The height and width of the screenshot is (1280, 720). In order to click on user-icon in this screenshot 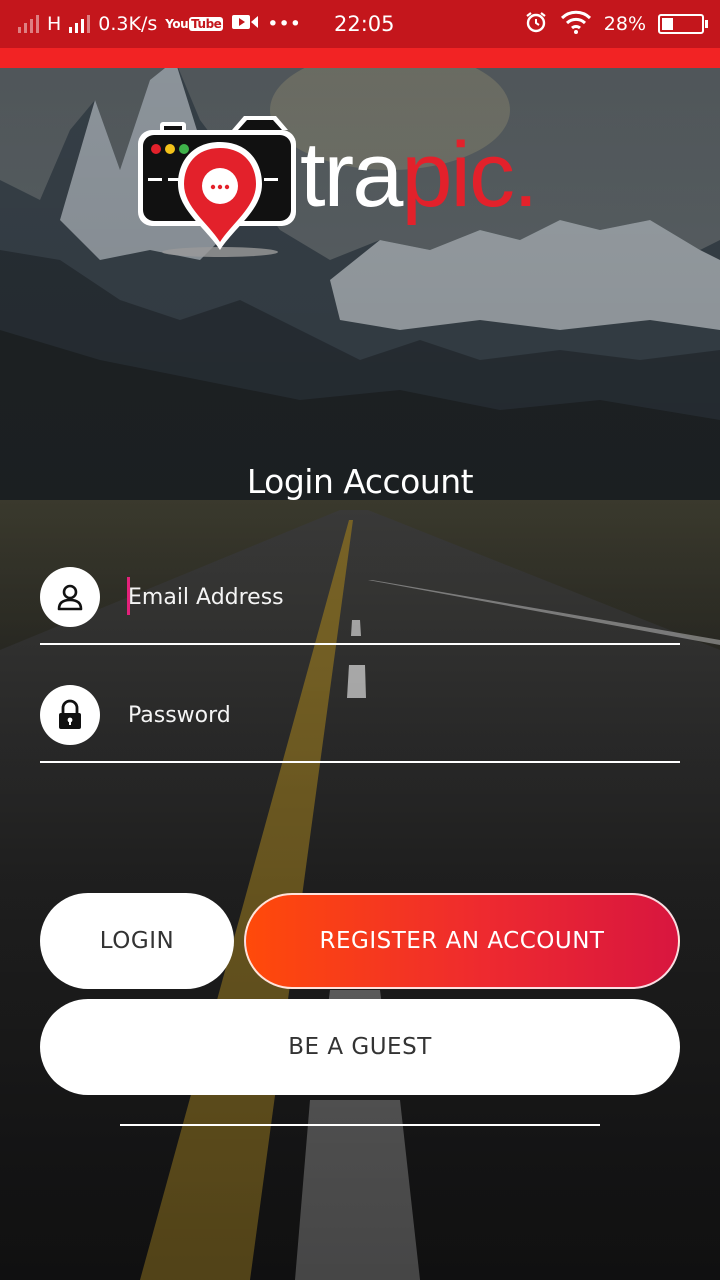, I will do `click(70, 597)`.